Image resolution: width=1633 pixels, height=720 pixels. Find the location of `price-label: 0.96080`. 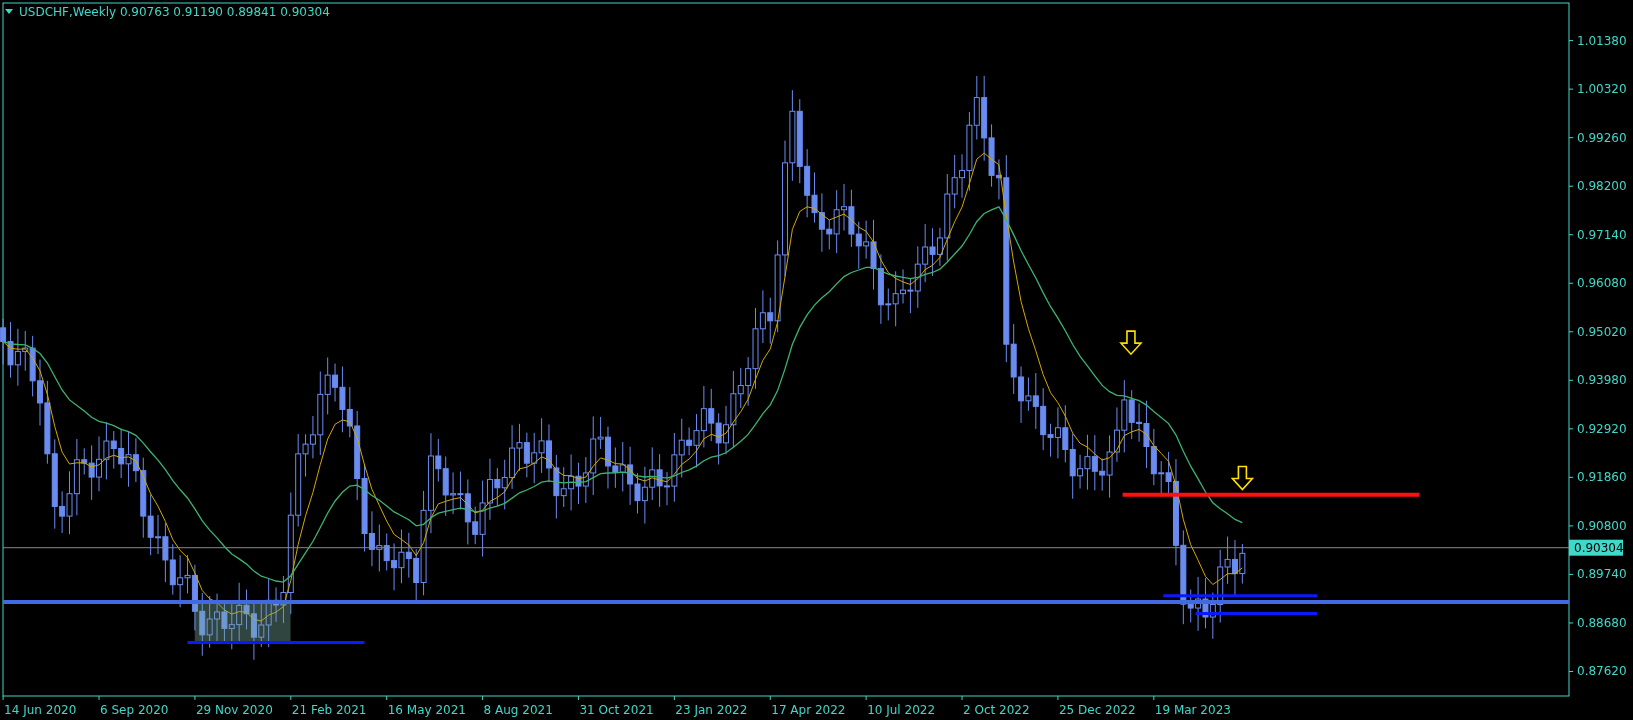

price-label: 0.96080 is located at coordinates (1602, 283).